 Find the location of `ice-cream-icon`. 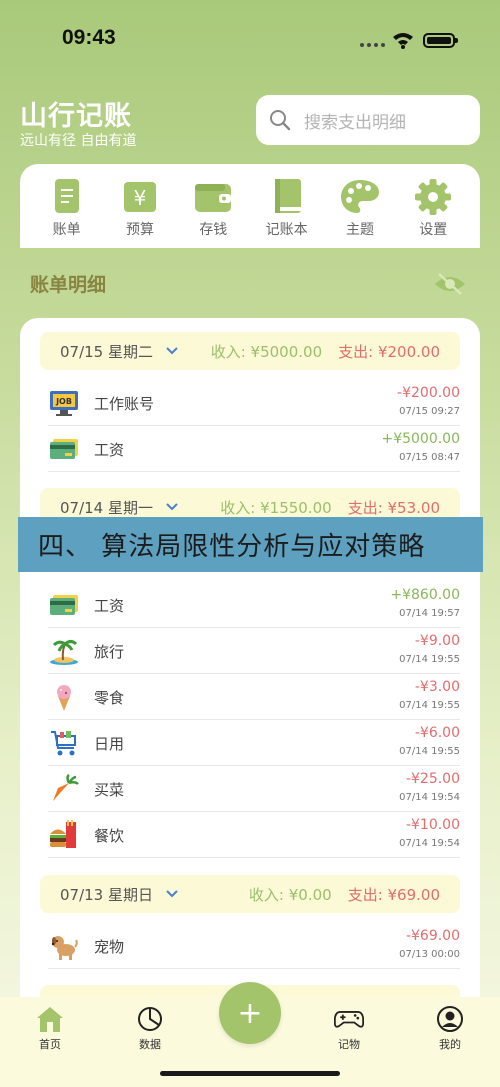

ice-cream-icon is located at coordinates (64, 697).